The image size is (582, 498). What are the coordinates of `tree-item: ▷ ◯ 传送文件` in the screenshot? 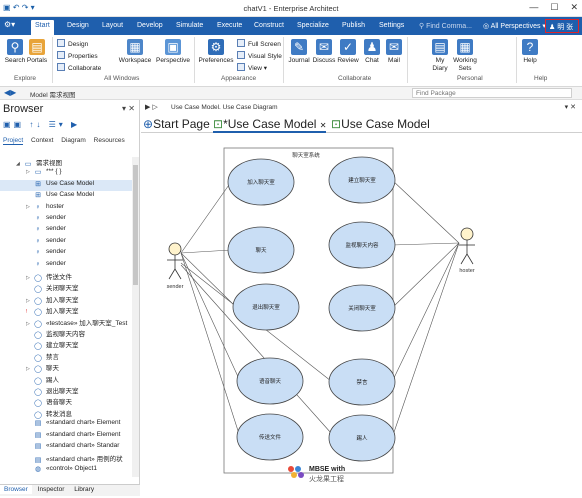 It's located at (66, 276).